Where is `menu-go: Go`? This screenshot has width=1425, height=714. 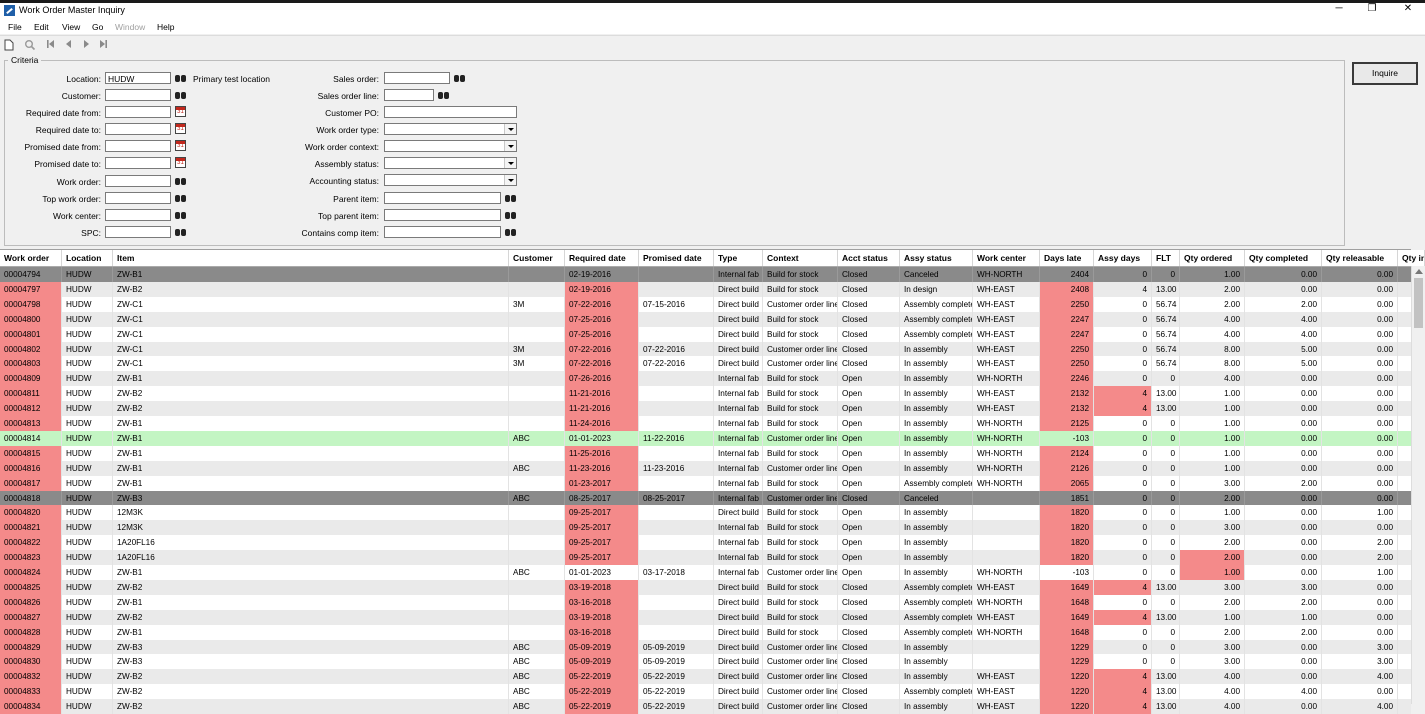 menu-go: Go is located at coordinates (97, 27).